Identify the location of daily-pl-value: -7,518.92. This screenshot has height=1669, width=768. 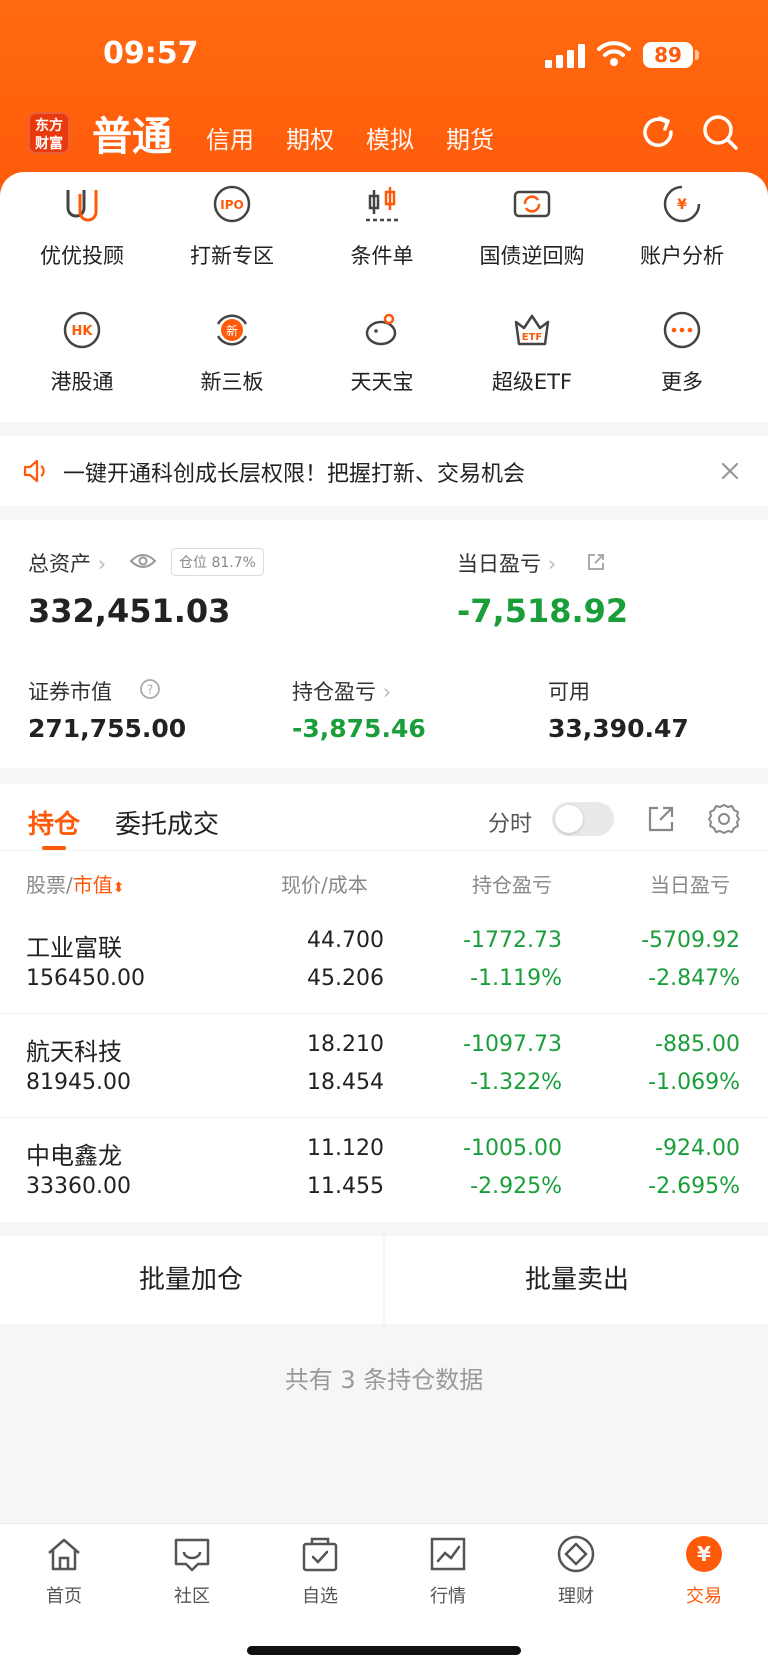
(543, 611).